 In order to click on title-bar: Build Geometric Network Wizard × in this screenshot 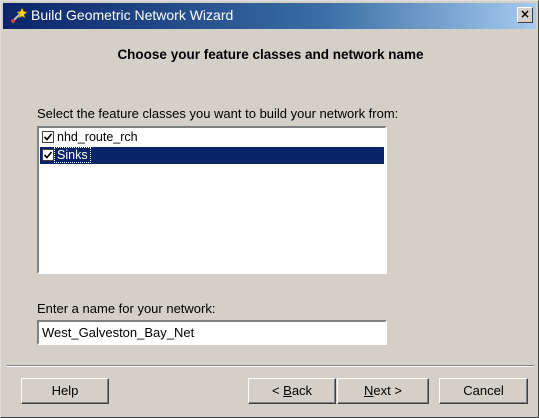, I will do `click(269, 16)`.